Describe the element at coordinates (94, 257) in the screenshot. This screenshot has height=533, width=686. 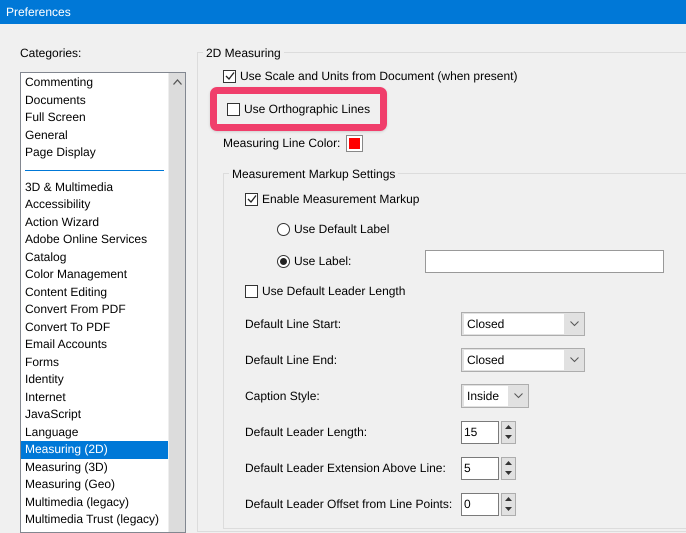
I see `category-item: Catalog` at that location.